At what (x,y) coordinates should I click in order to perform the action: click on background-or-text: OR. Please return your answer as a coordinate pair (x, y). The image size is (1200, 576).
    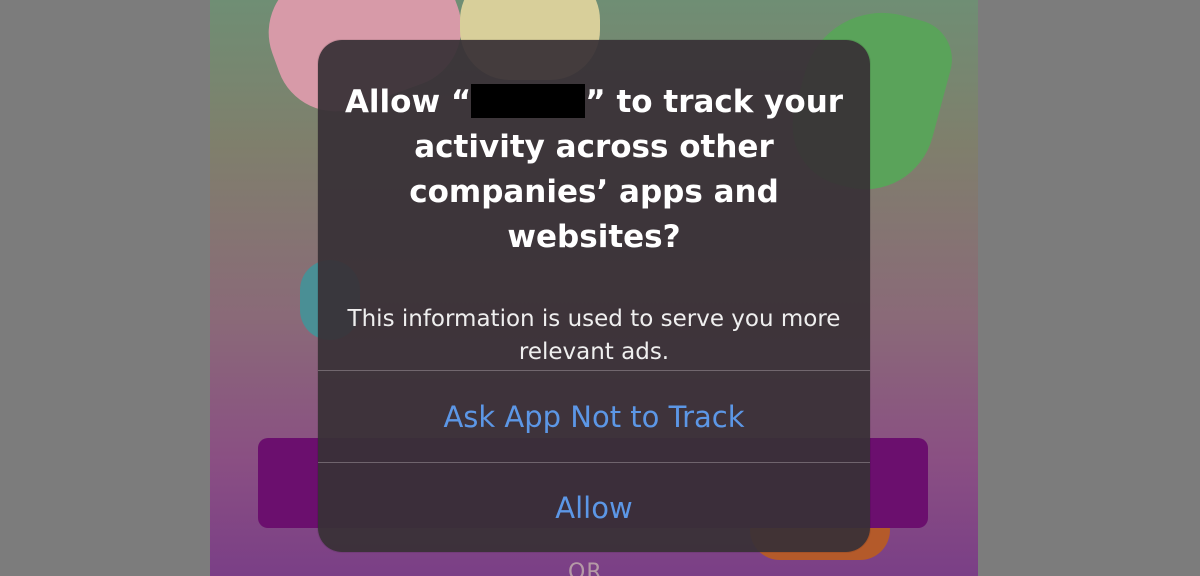
    Looking at the image, I should click on (585, 568).